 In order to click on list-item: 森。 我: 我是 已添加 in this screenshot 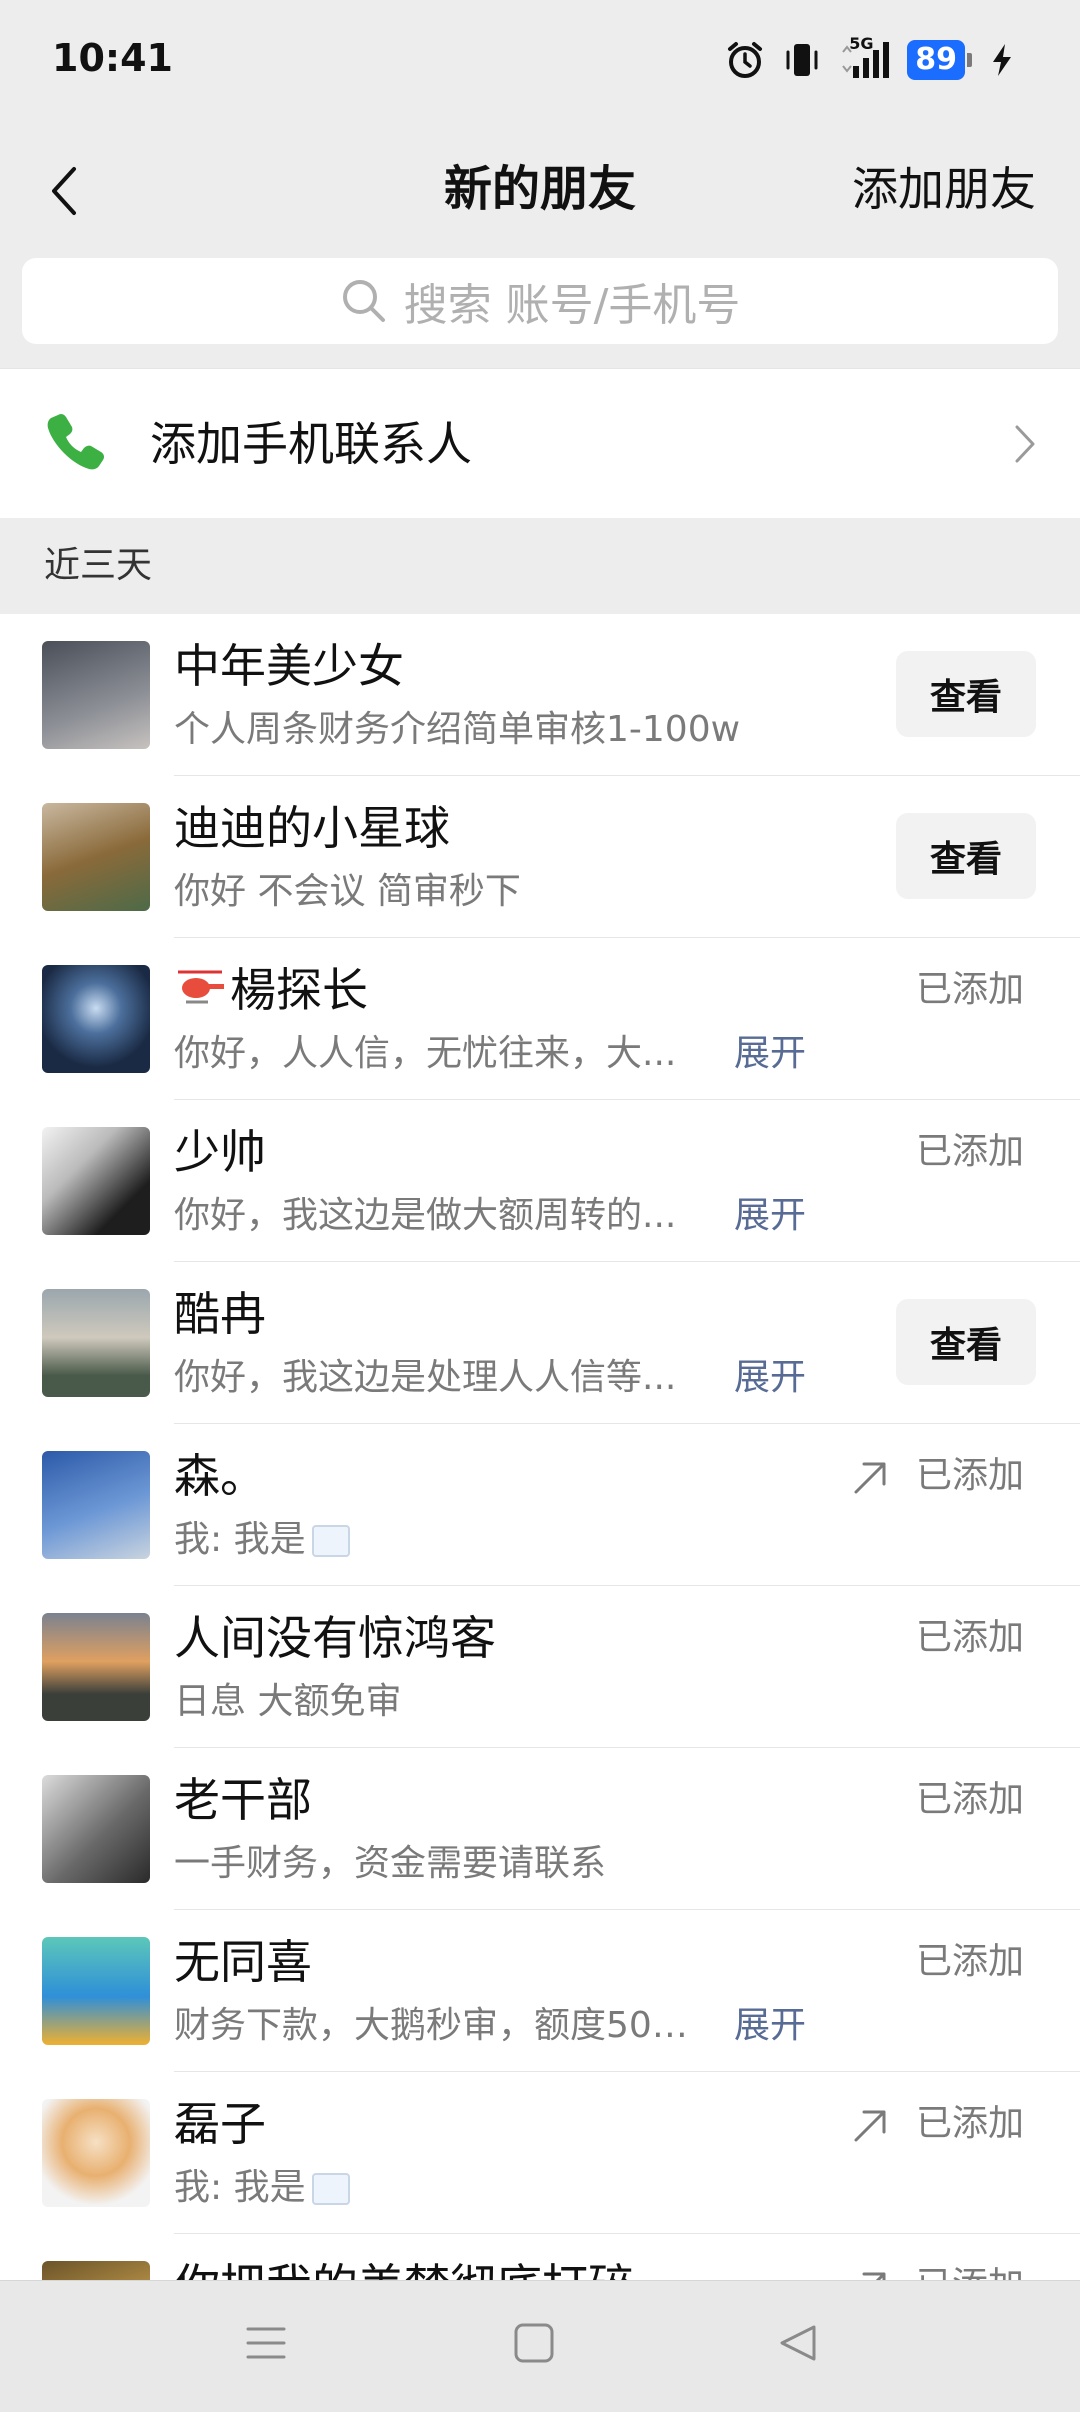, I will do `click(540, 1505)`.